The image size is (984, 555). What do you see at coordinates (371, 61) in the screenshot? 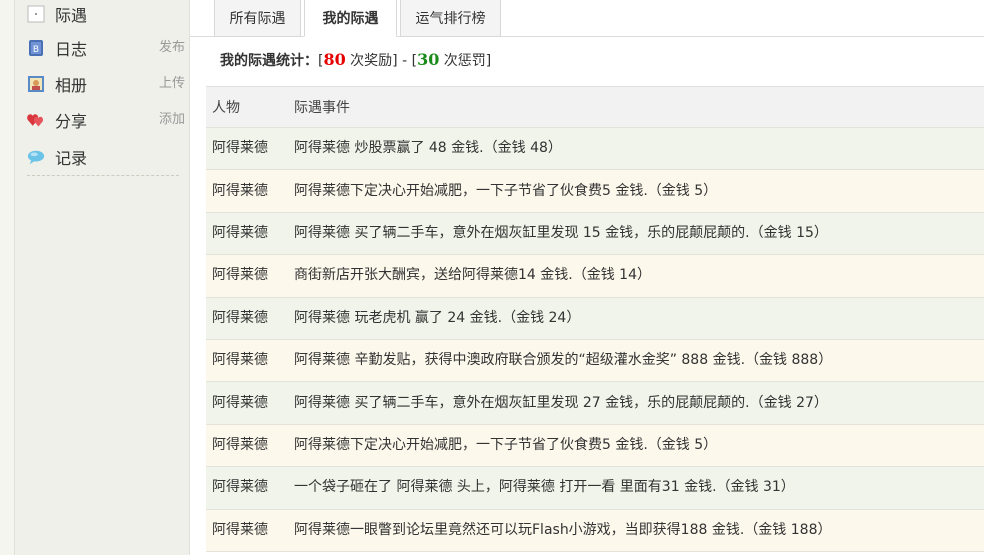
I see `reward-text: 次奖励]` at bounding box center [371, 61].